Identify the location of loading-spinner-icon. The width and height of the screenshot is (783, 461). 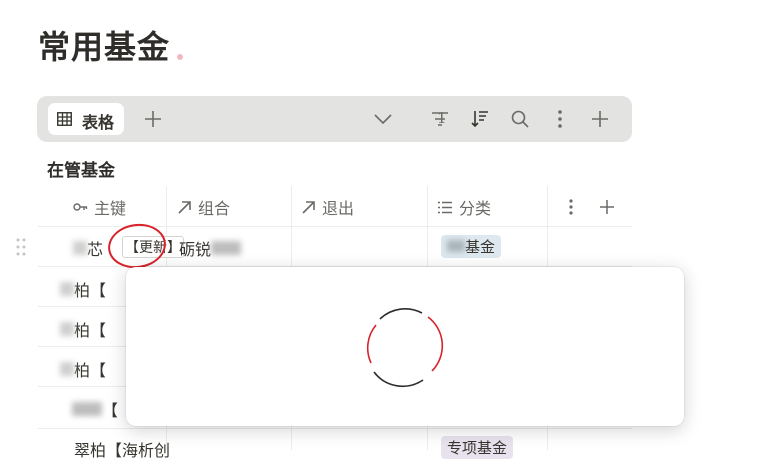
(405, 347).